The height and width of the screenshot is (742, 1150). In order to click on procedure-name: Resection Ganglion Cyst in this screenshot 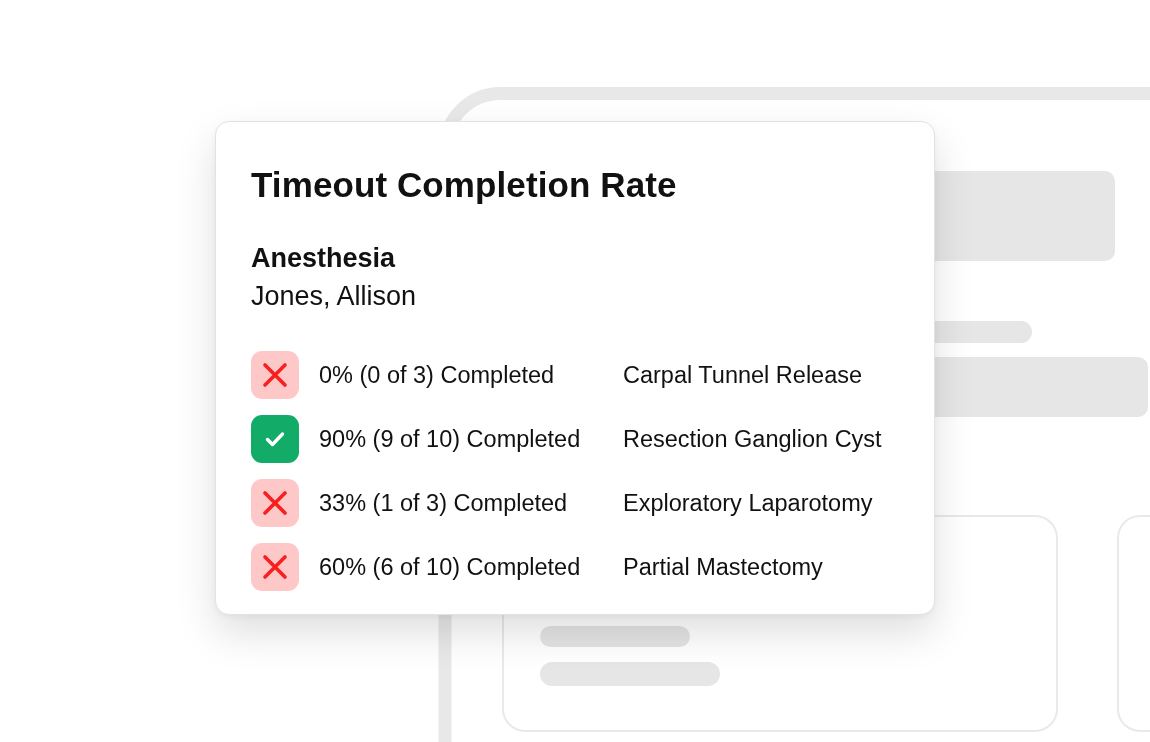, I will do `click(752, 439)`.